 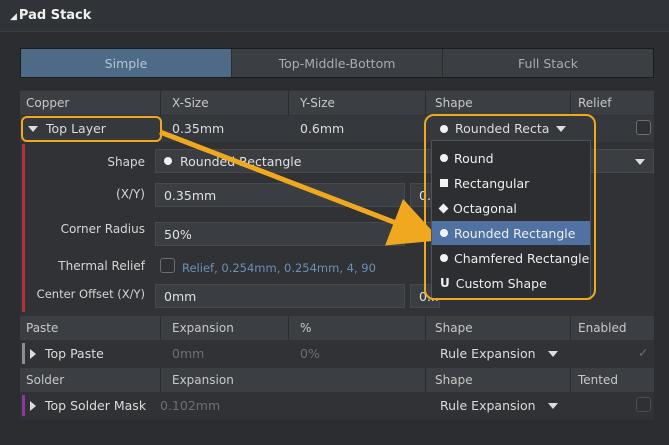 I want to click on col-solder-expansion: Expansion, so click(x=203, y=380).